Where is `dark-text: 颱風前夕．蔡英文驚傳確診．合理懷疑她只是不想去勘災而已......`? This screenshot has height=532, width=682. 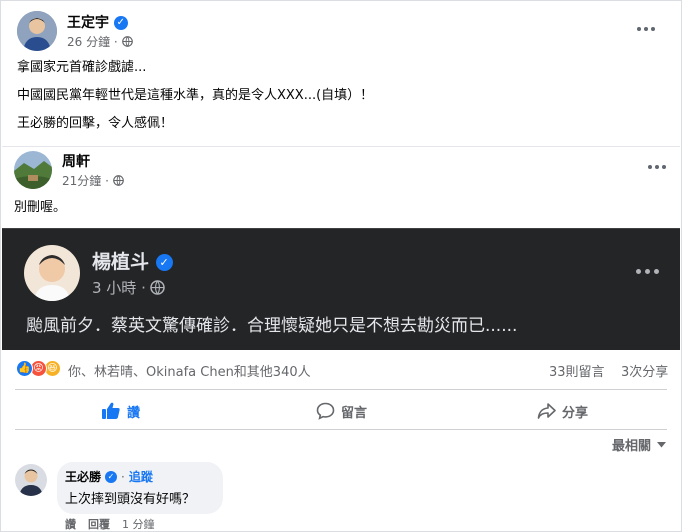
dark-text: 颱風前夕．蔡英文驚傳確診．合理懷疑她只是不想去勘災而已...... is located at coordinates (272, 326).